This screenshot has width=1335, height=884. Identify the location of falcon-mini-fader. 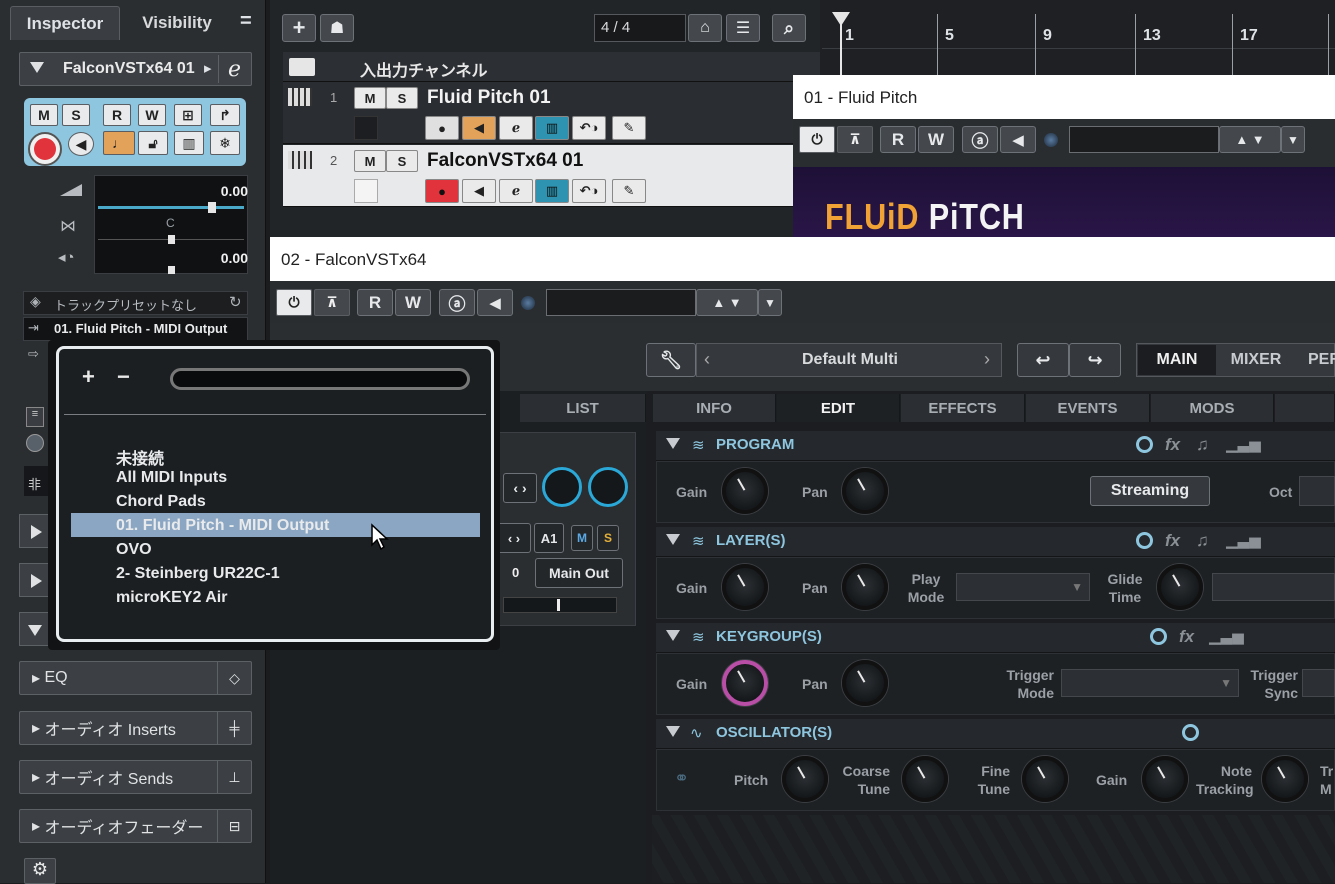
(560, 605).